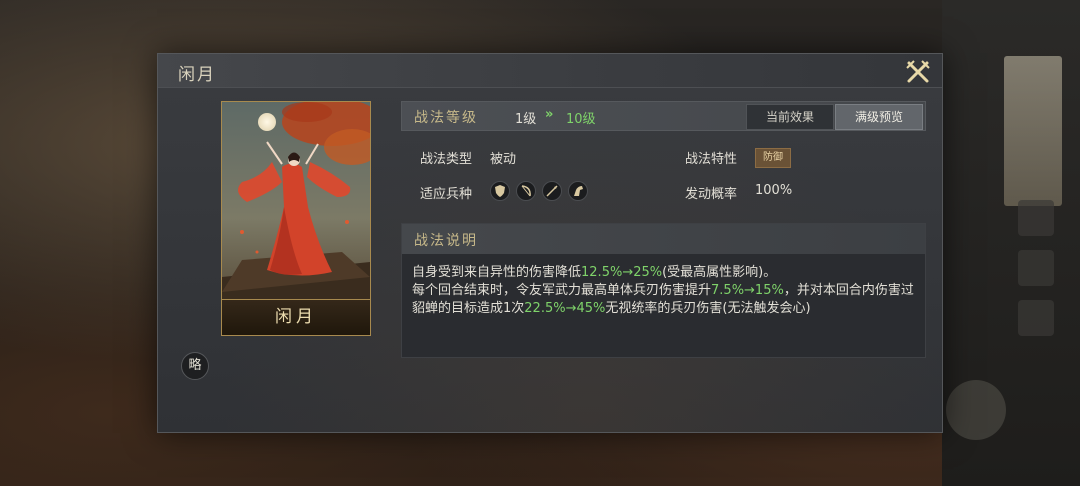  What do you see at coordinates (296, 218) in the screenshot?
I see `hero-card: 闲月` at bounding box center [296, 218].